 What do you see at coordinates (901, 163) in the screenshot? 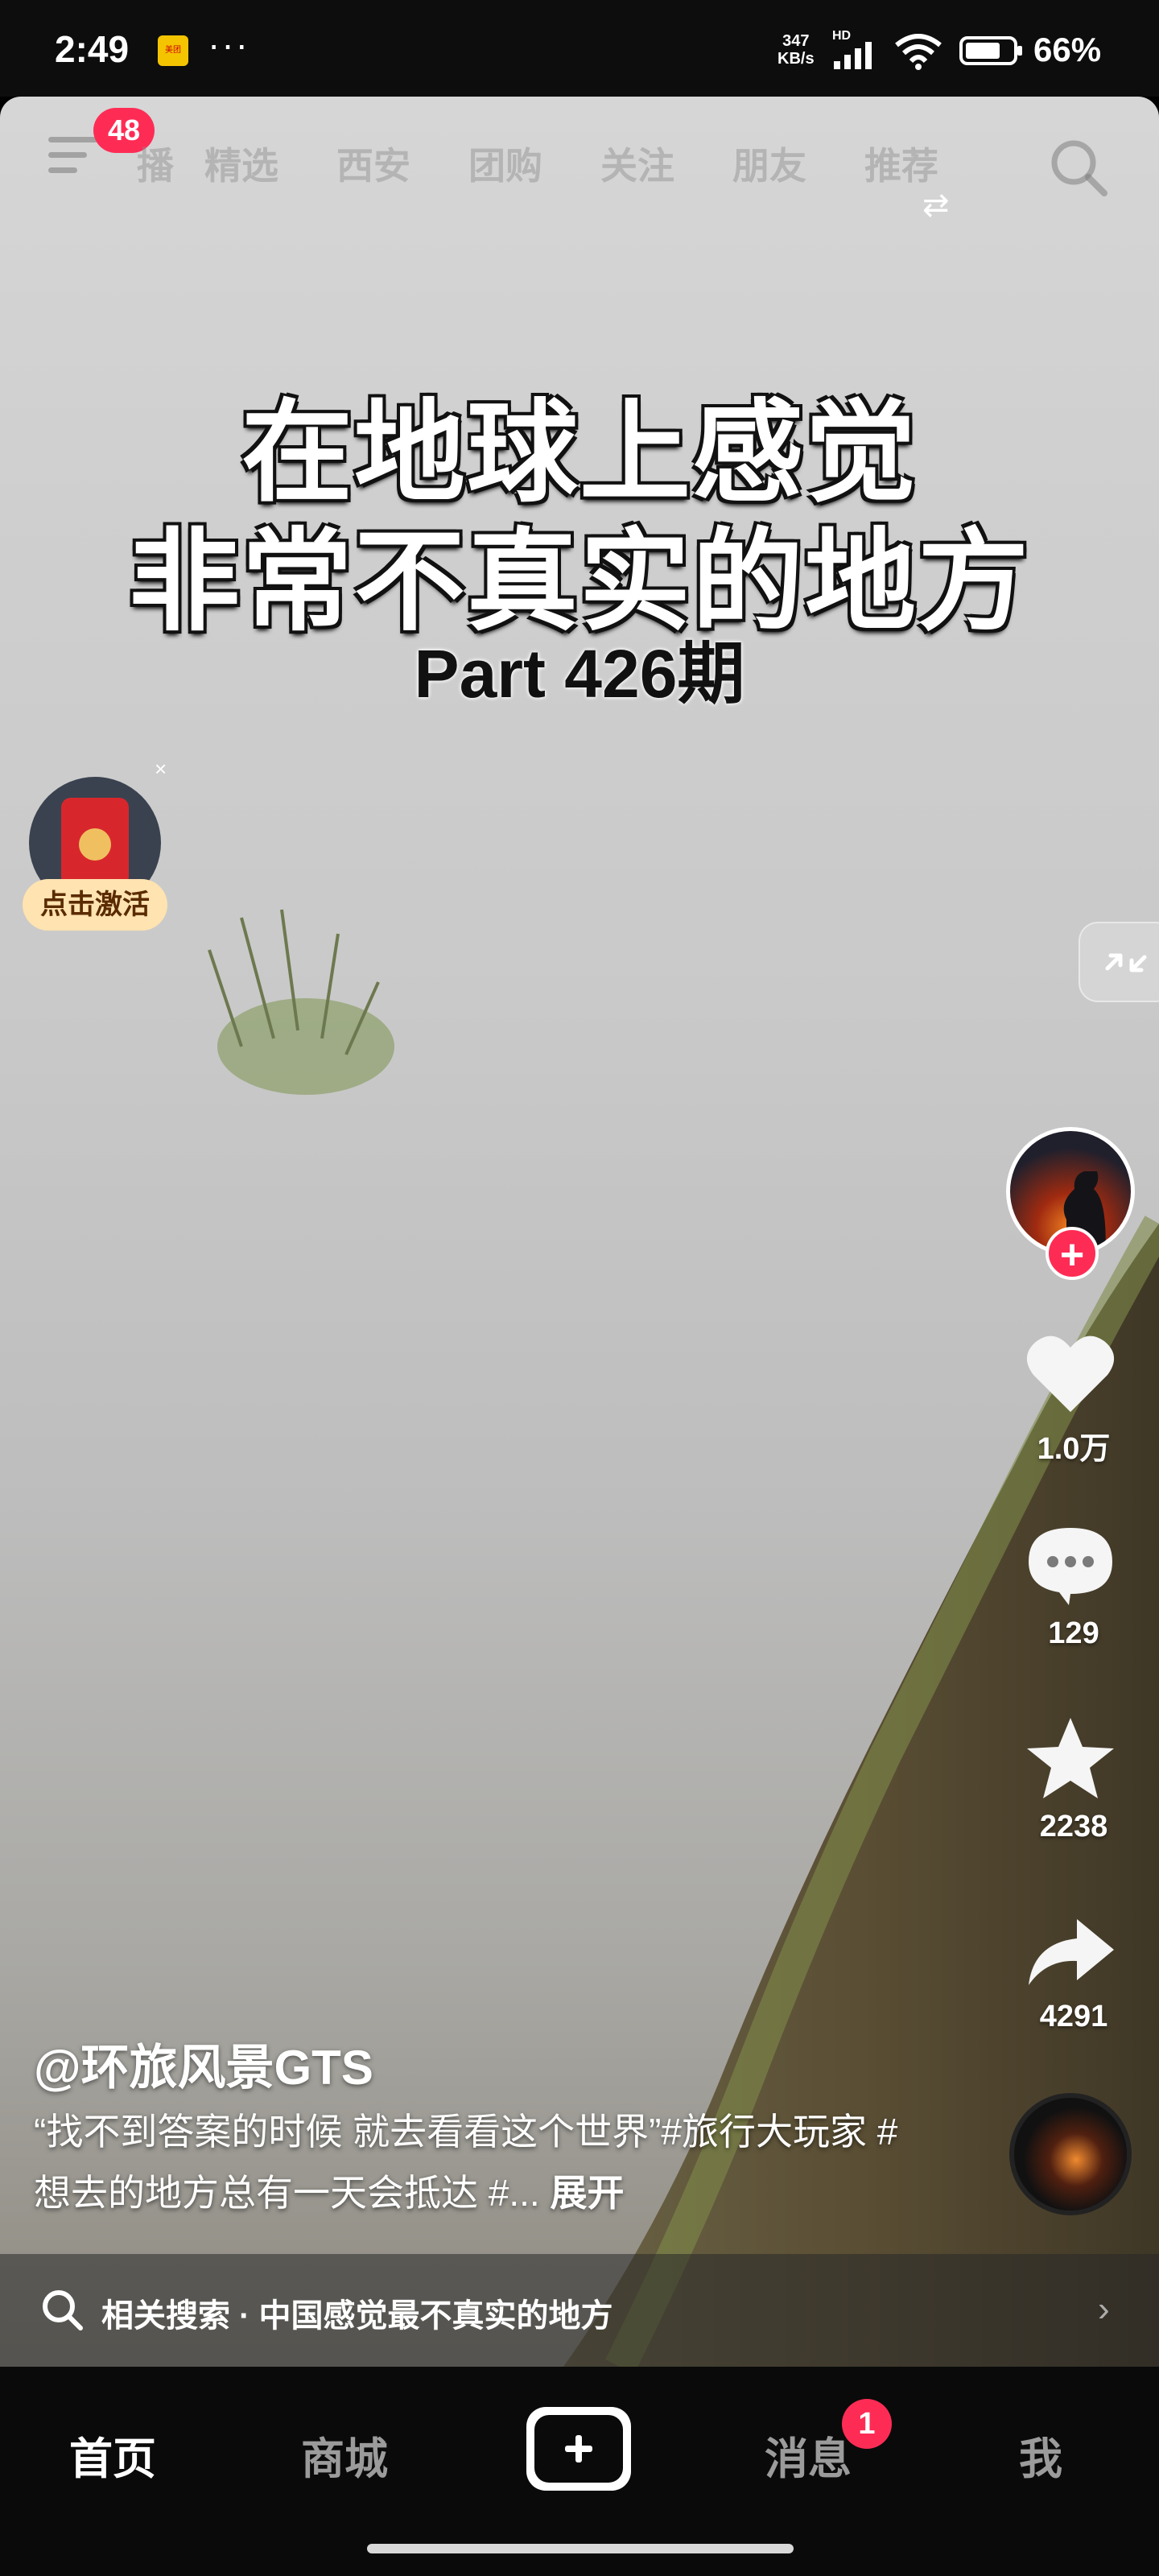
I see `tab-recommend: 推荐` at bounding box center [901, 163].